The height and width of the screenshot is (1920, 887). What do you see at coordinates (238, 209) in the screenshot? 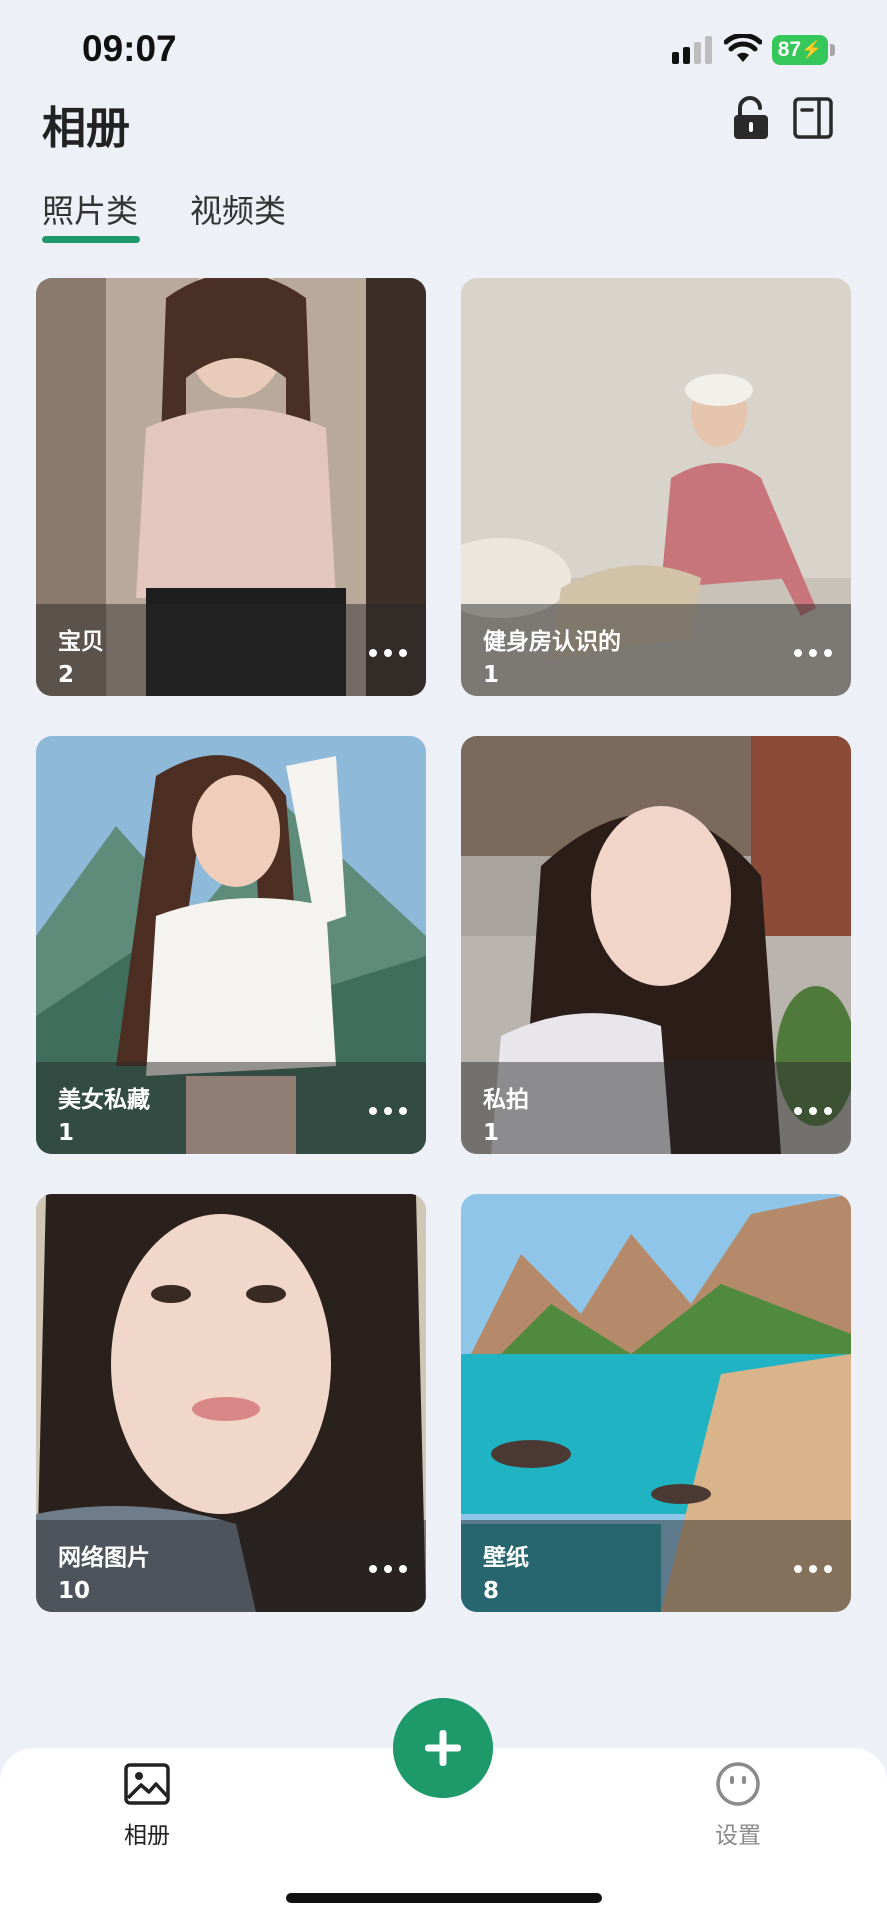
I see `tab-videos: 视频类` at bounding box center [238, 209].